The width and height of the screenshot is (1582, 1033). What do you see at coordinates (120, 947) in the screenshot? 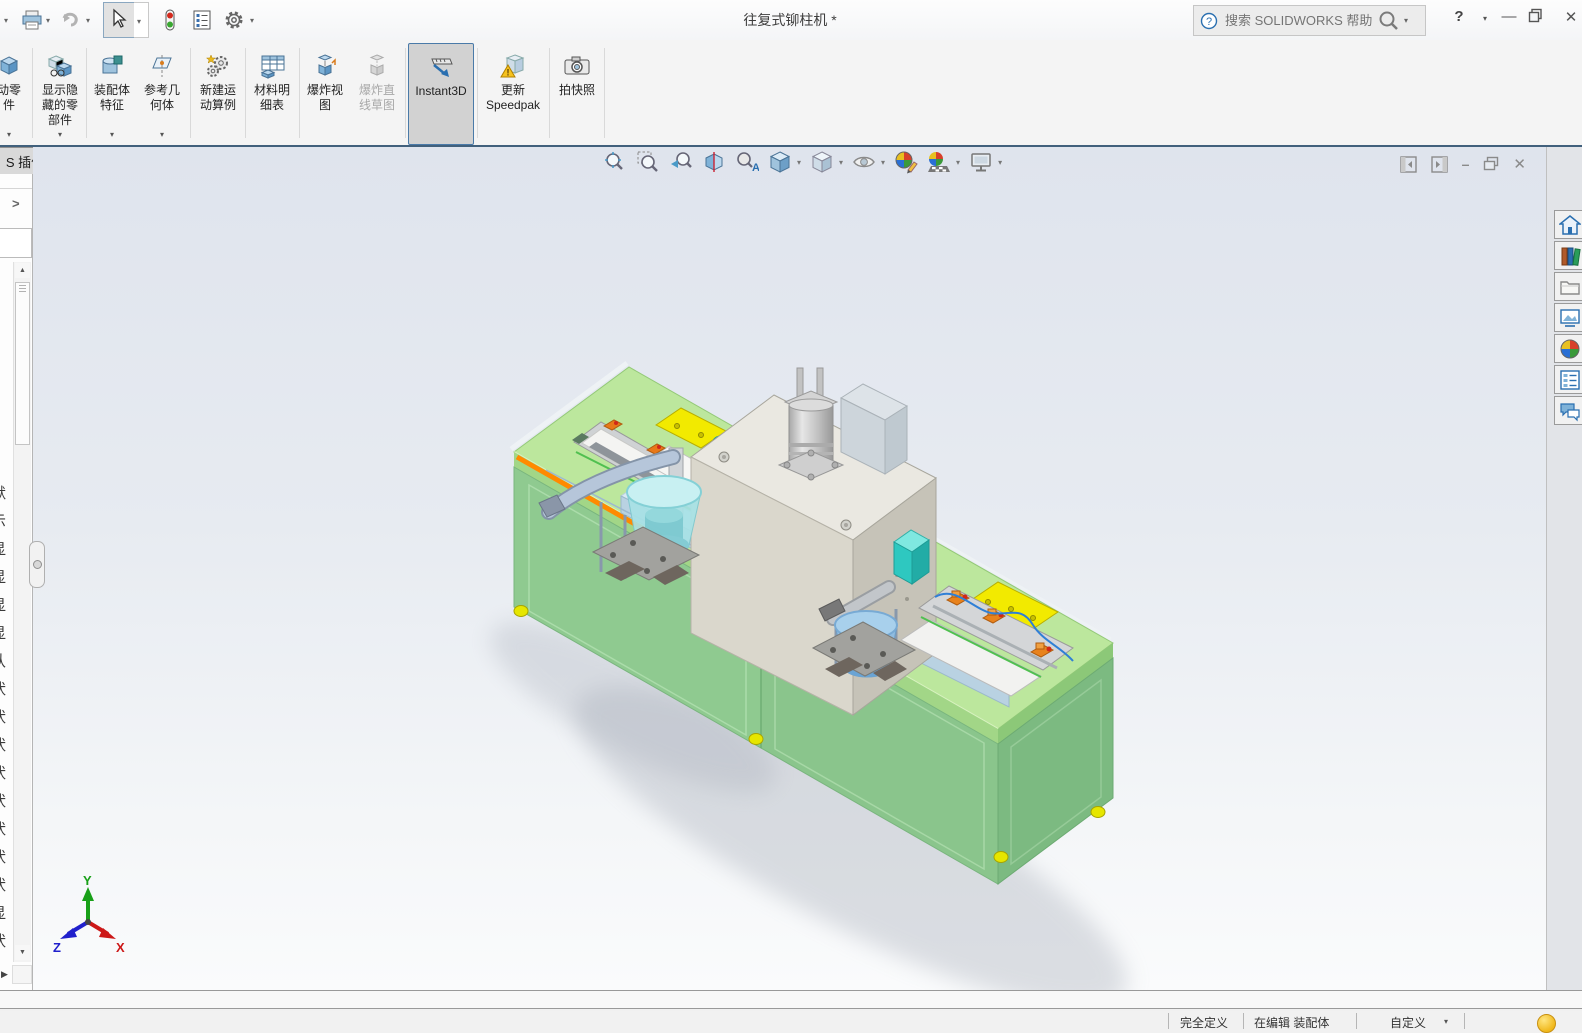
I see `triad-x-label: X` at bounding box center [120, 947].